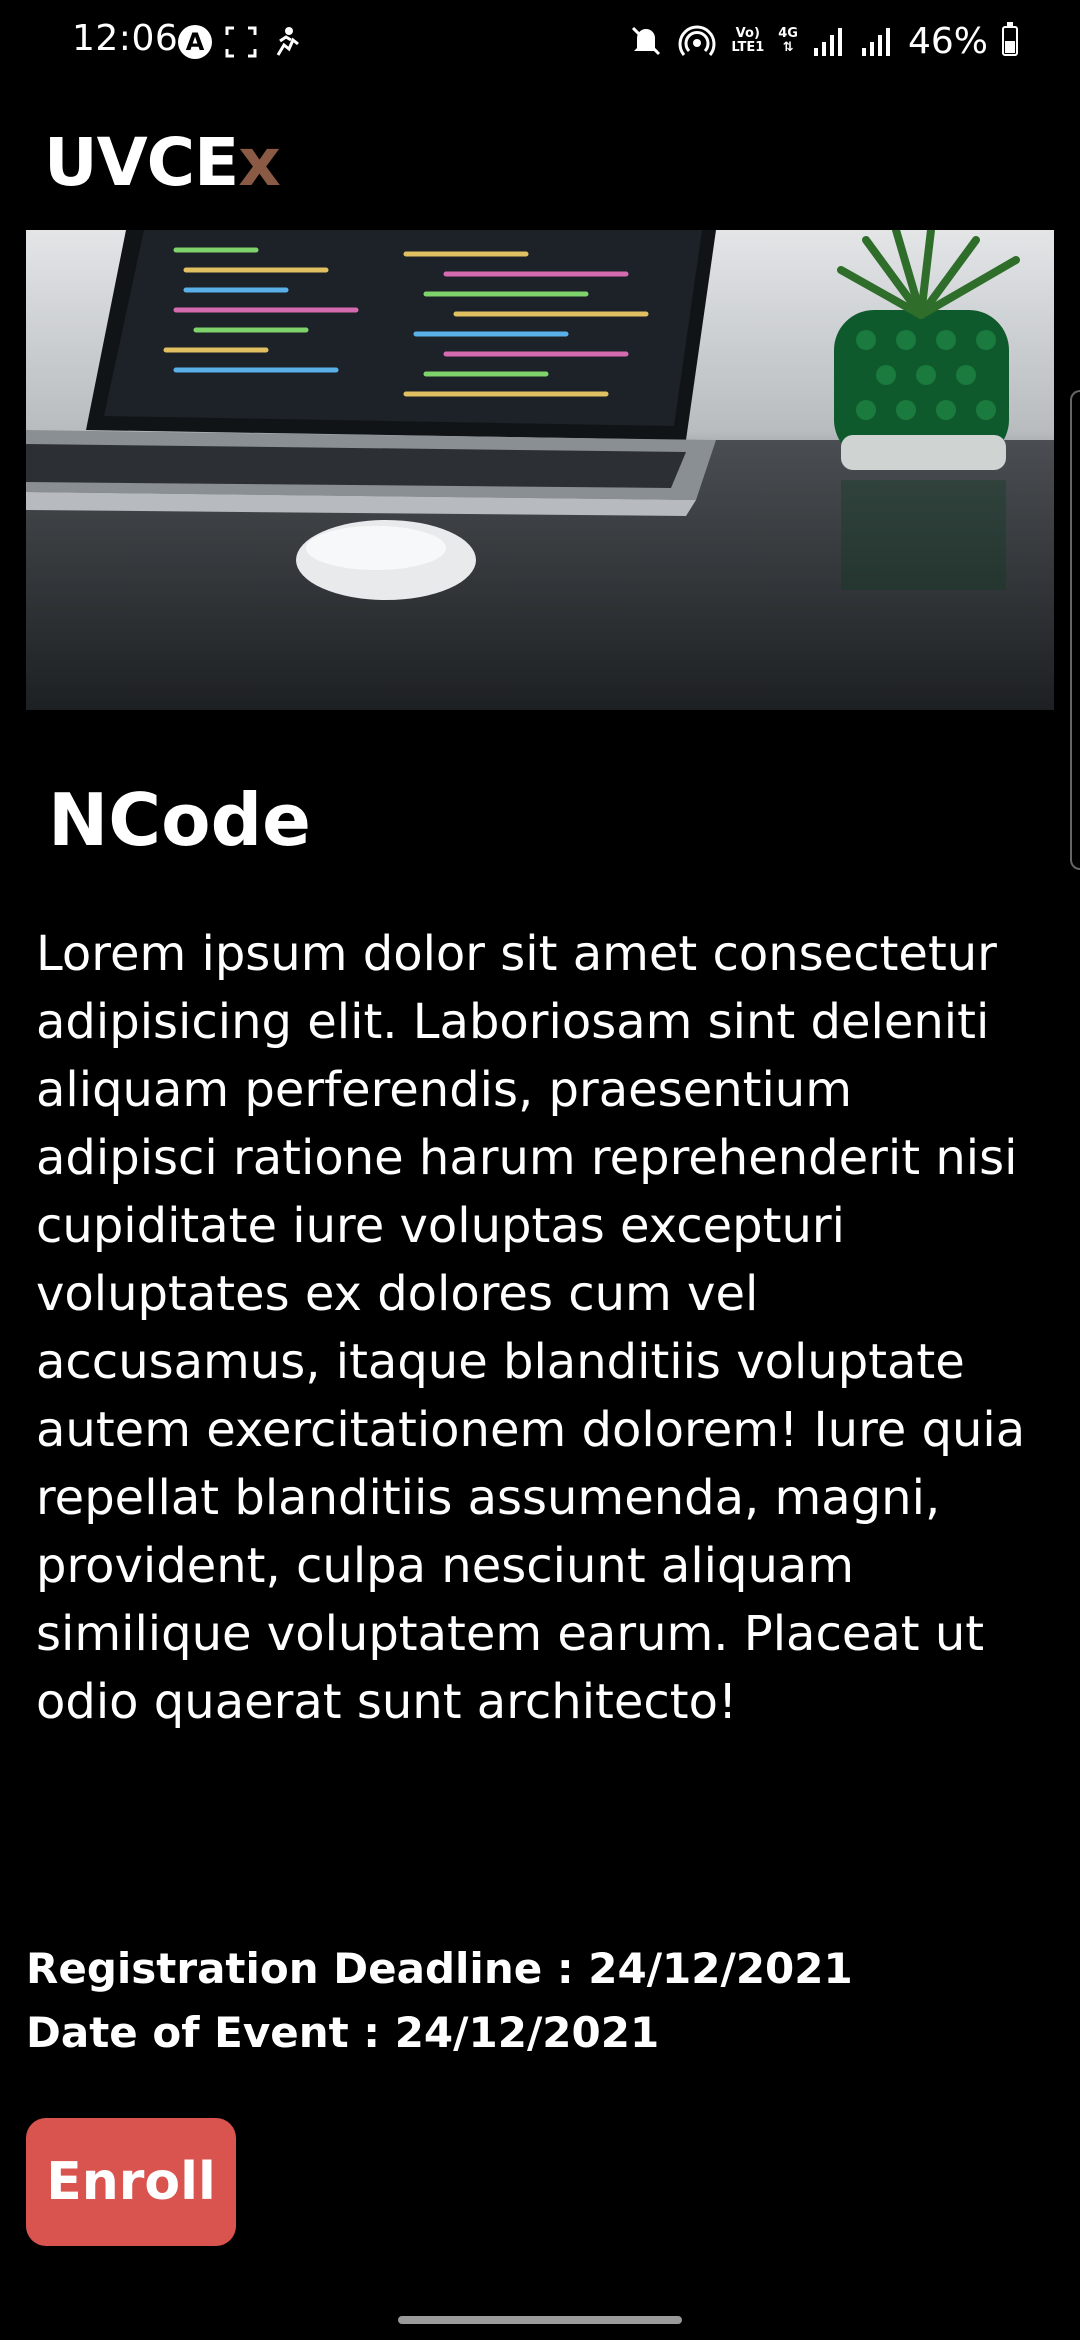  What do you see at coordinates (179, 820) in the screenshot?
I see `event-title: NCode` at bounding box center [179, 820].